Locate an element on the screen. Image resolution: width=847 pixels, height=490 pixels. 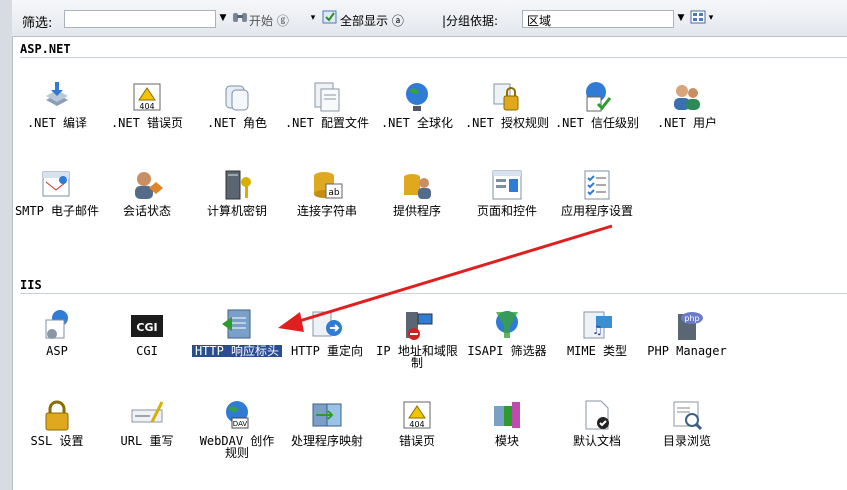
feature-tile: ISAPI 筛选器 is located at coordinates (507, 332).